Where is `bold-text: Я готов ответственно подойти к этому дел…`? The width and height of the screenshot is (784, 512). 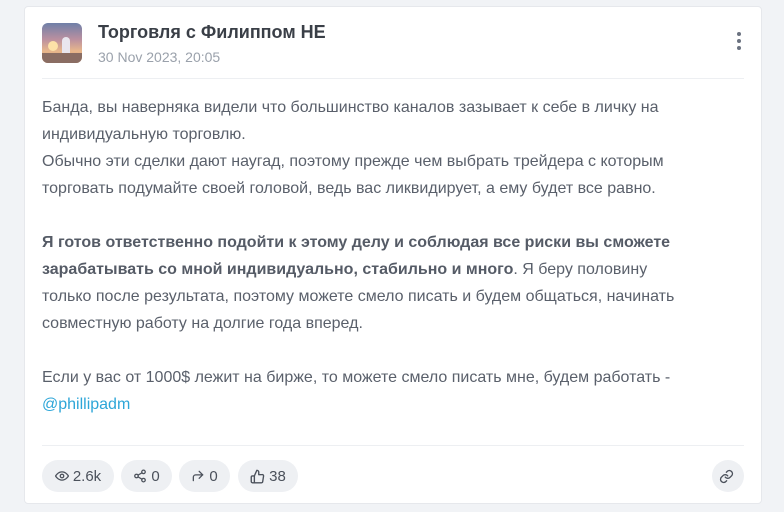
bold-text: Я готов ответственно подойти к этому дел… is located at coordinates (356, 242).